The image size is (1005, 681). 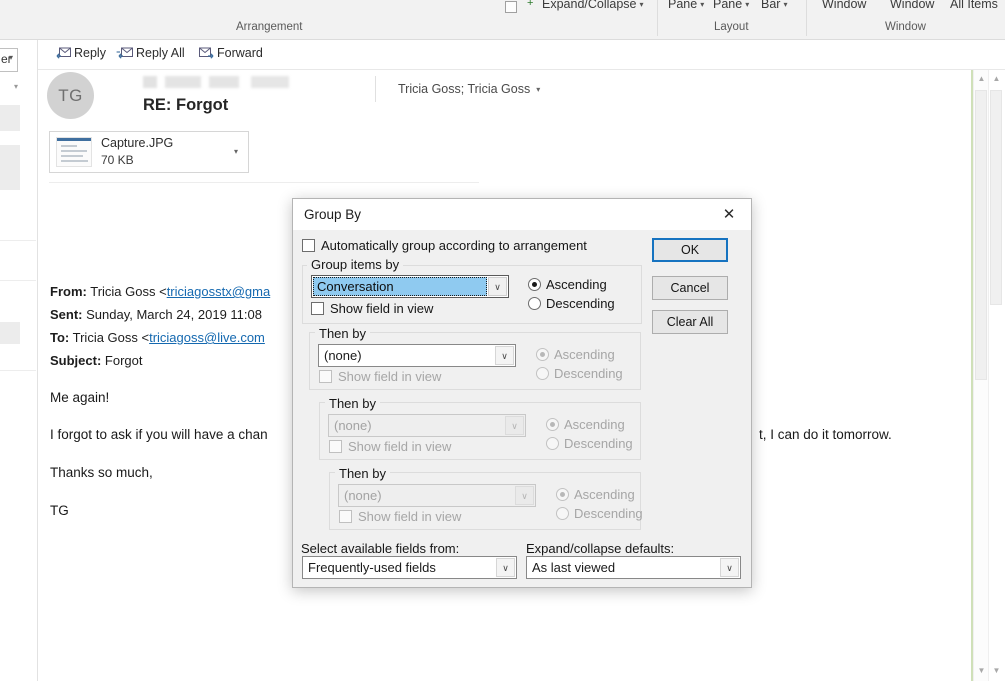 I want to click on attachment-size: 70 KB, so click(x=117, y=160).